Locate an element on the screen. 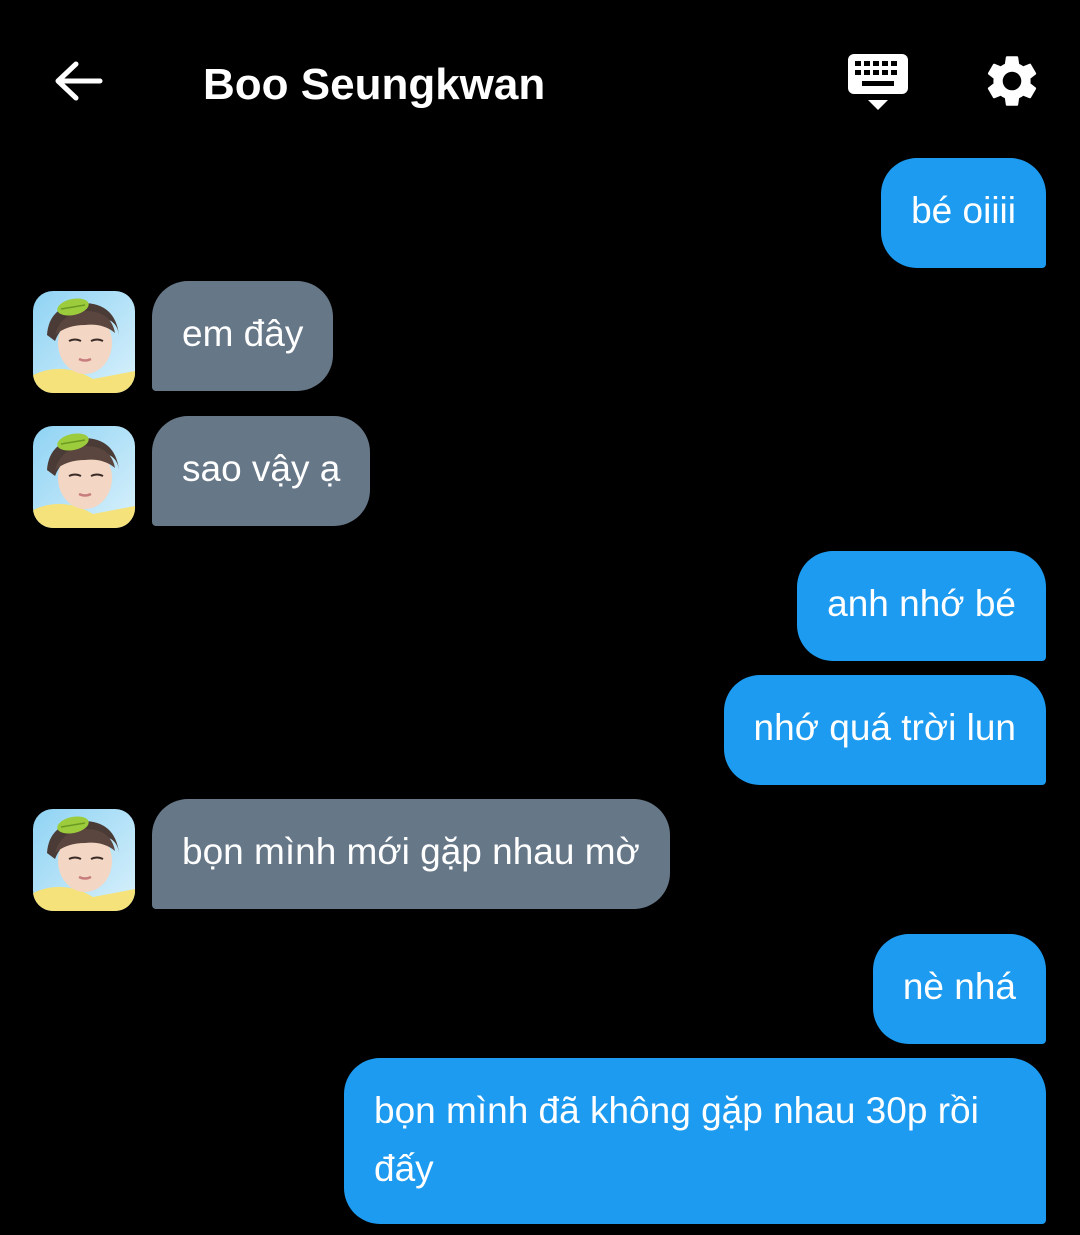  message-outgoing: nhớ quá trời lun is located at coordinates (884, 730).